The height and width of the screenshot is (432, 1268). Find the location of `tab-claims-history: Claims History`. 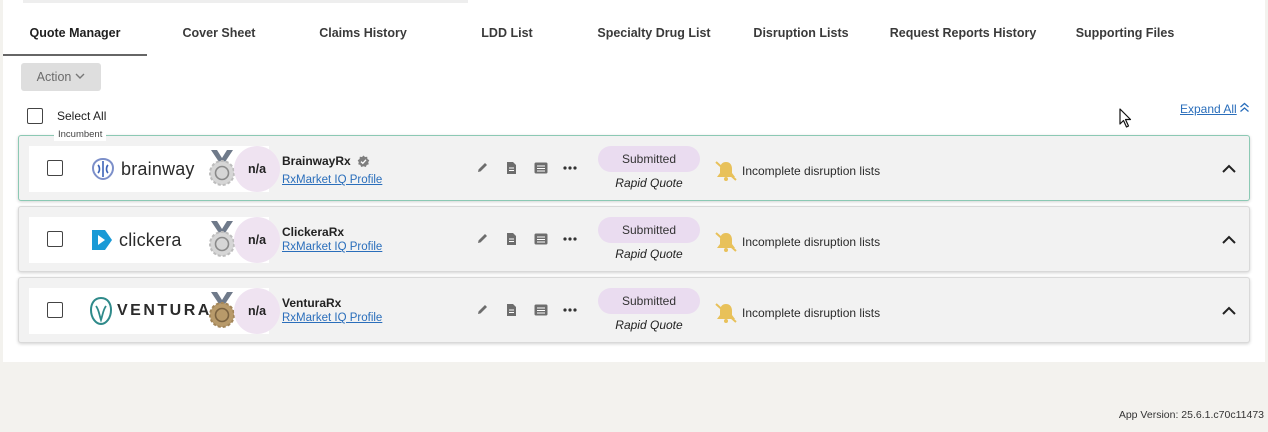

tab-claims-history: Claims History is located at coordinates (363, 35).